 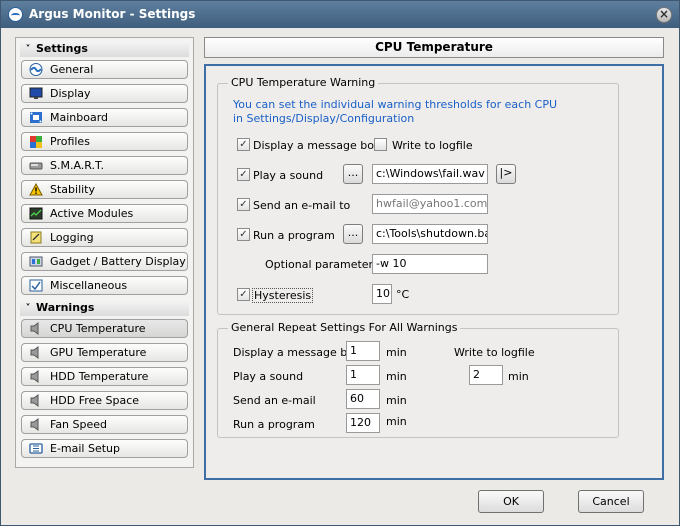 I want to click on sidebar-item-label: S.M.A.R.T., so click(x=77, y=165).